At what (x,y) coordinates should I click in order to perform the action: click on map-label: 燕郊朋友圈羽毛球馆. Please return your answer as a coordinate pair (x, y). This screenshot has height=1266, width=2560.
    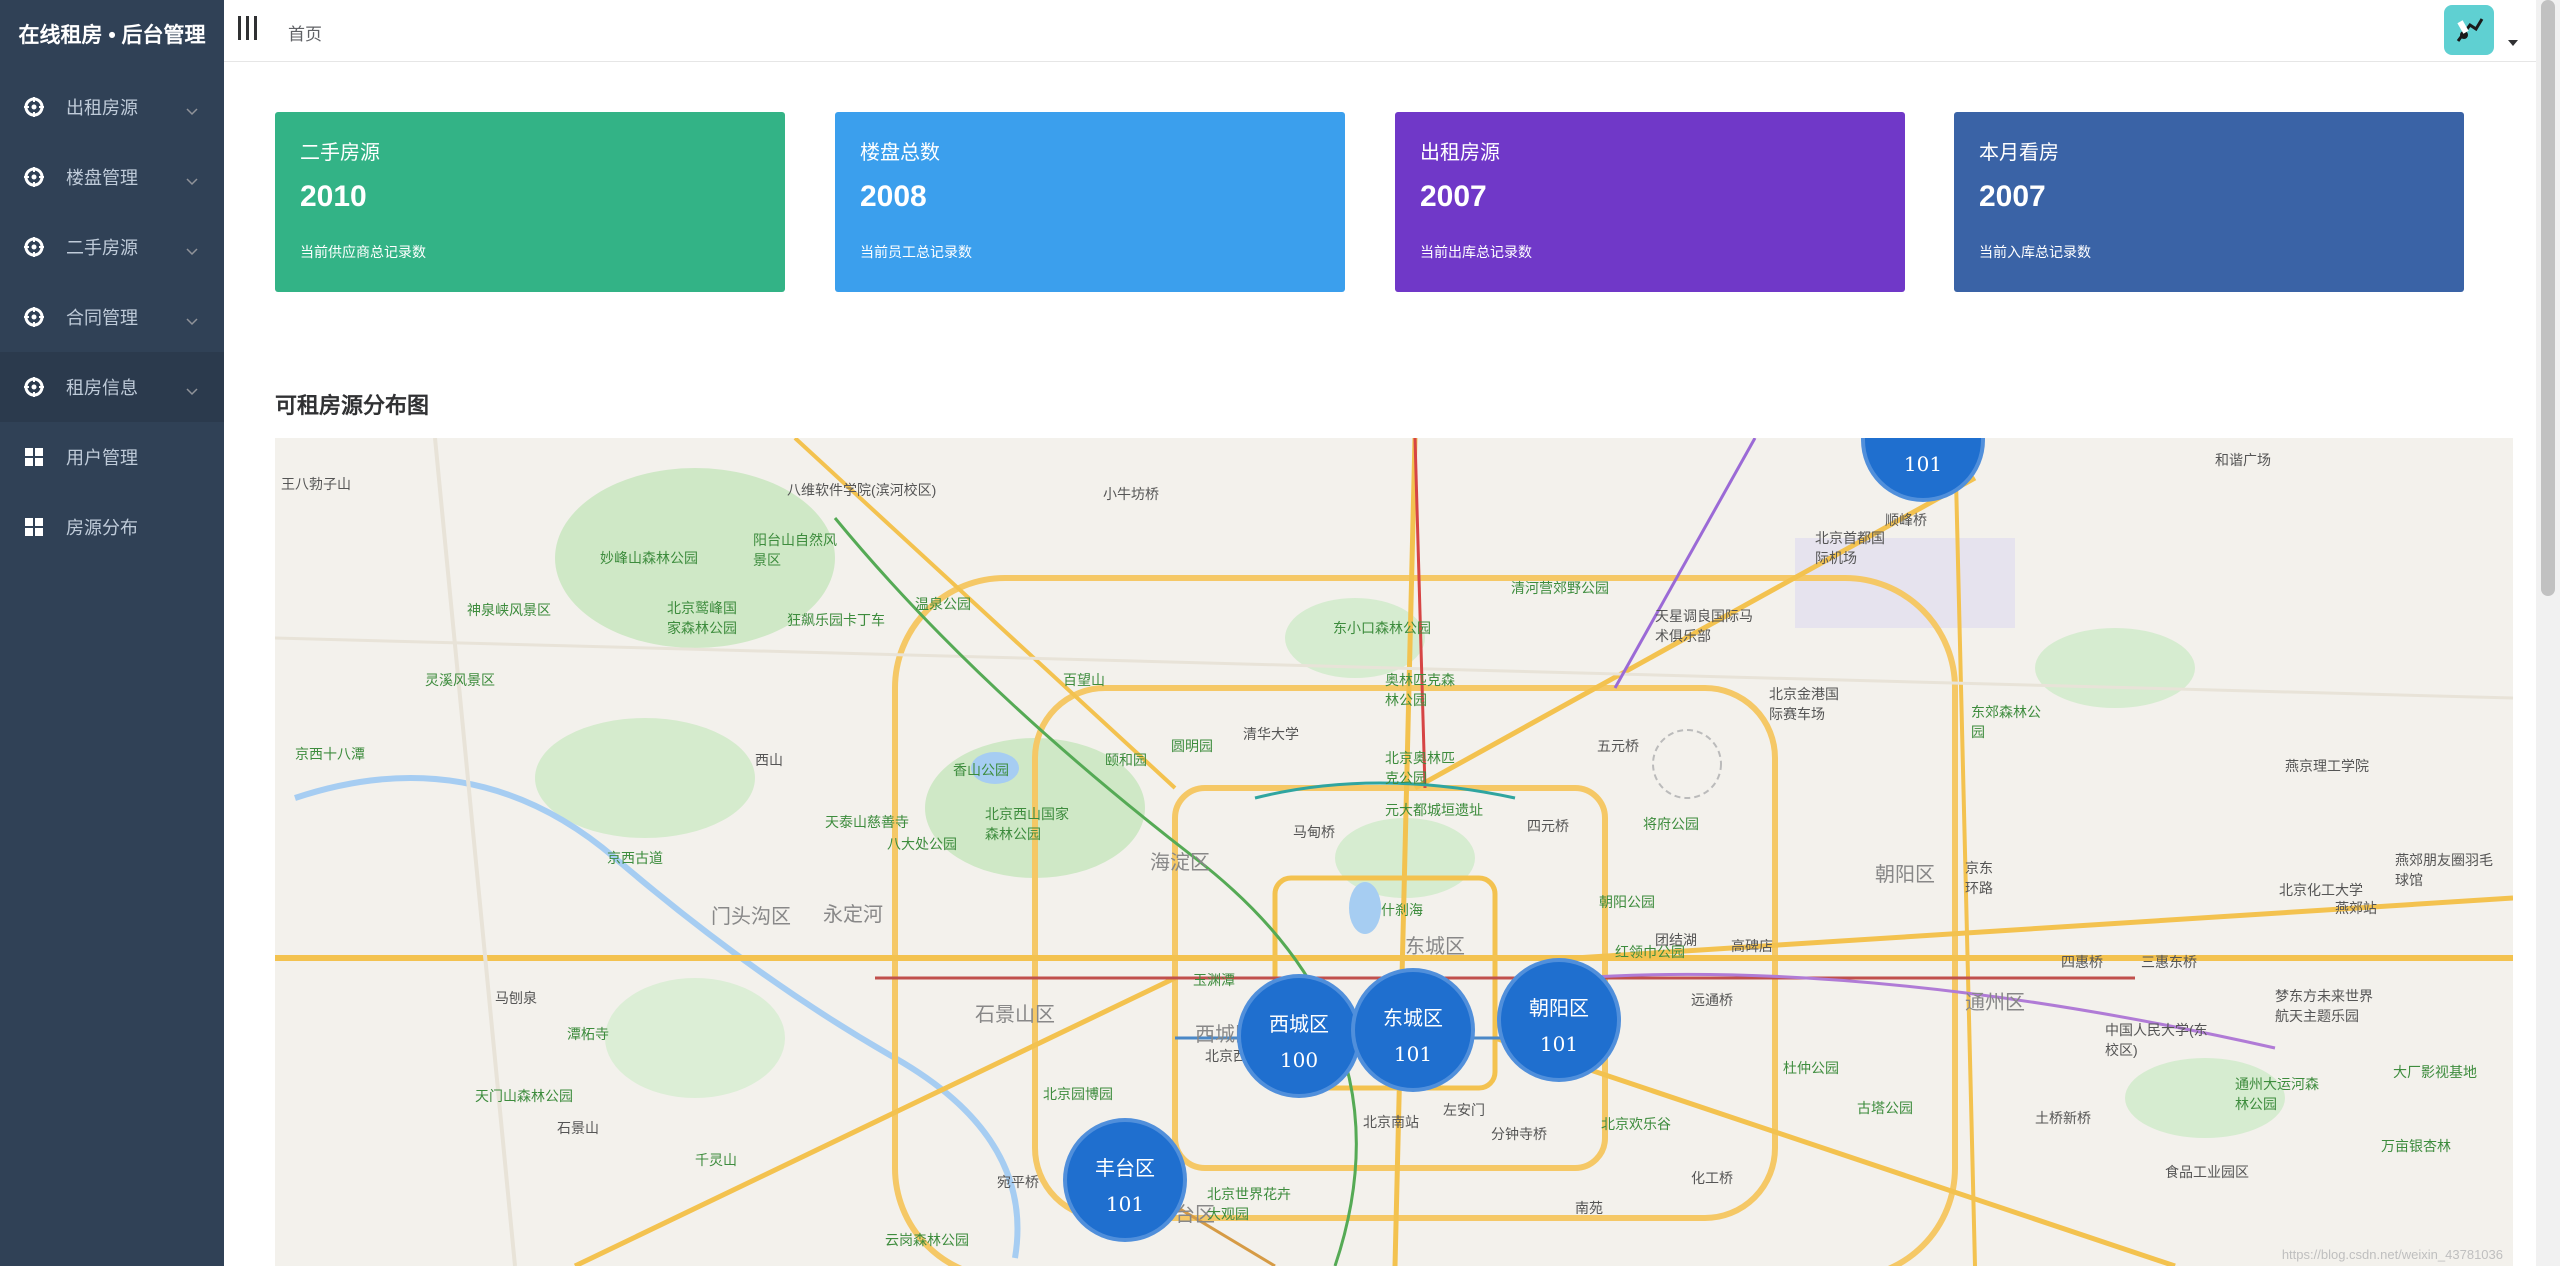
    Looking at the image, I should click on (2444, 870).